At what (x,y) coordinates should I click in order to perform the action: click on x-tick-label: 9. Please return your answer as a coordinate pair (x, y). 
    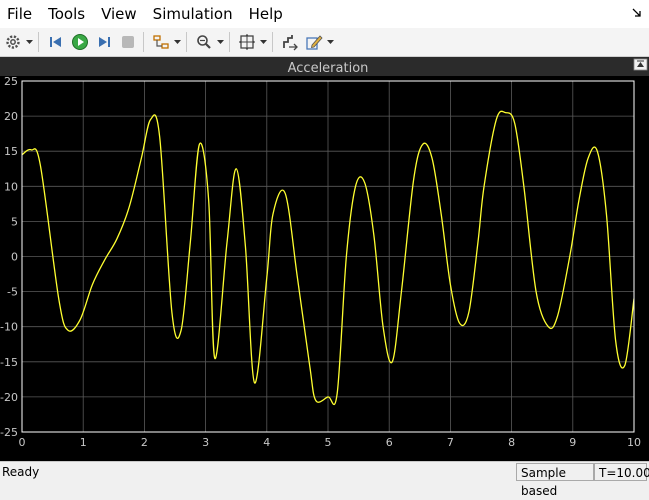
    Looking at the image, I should click on (572, 442).